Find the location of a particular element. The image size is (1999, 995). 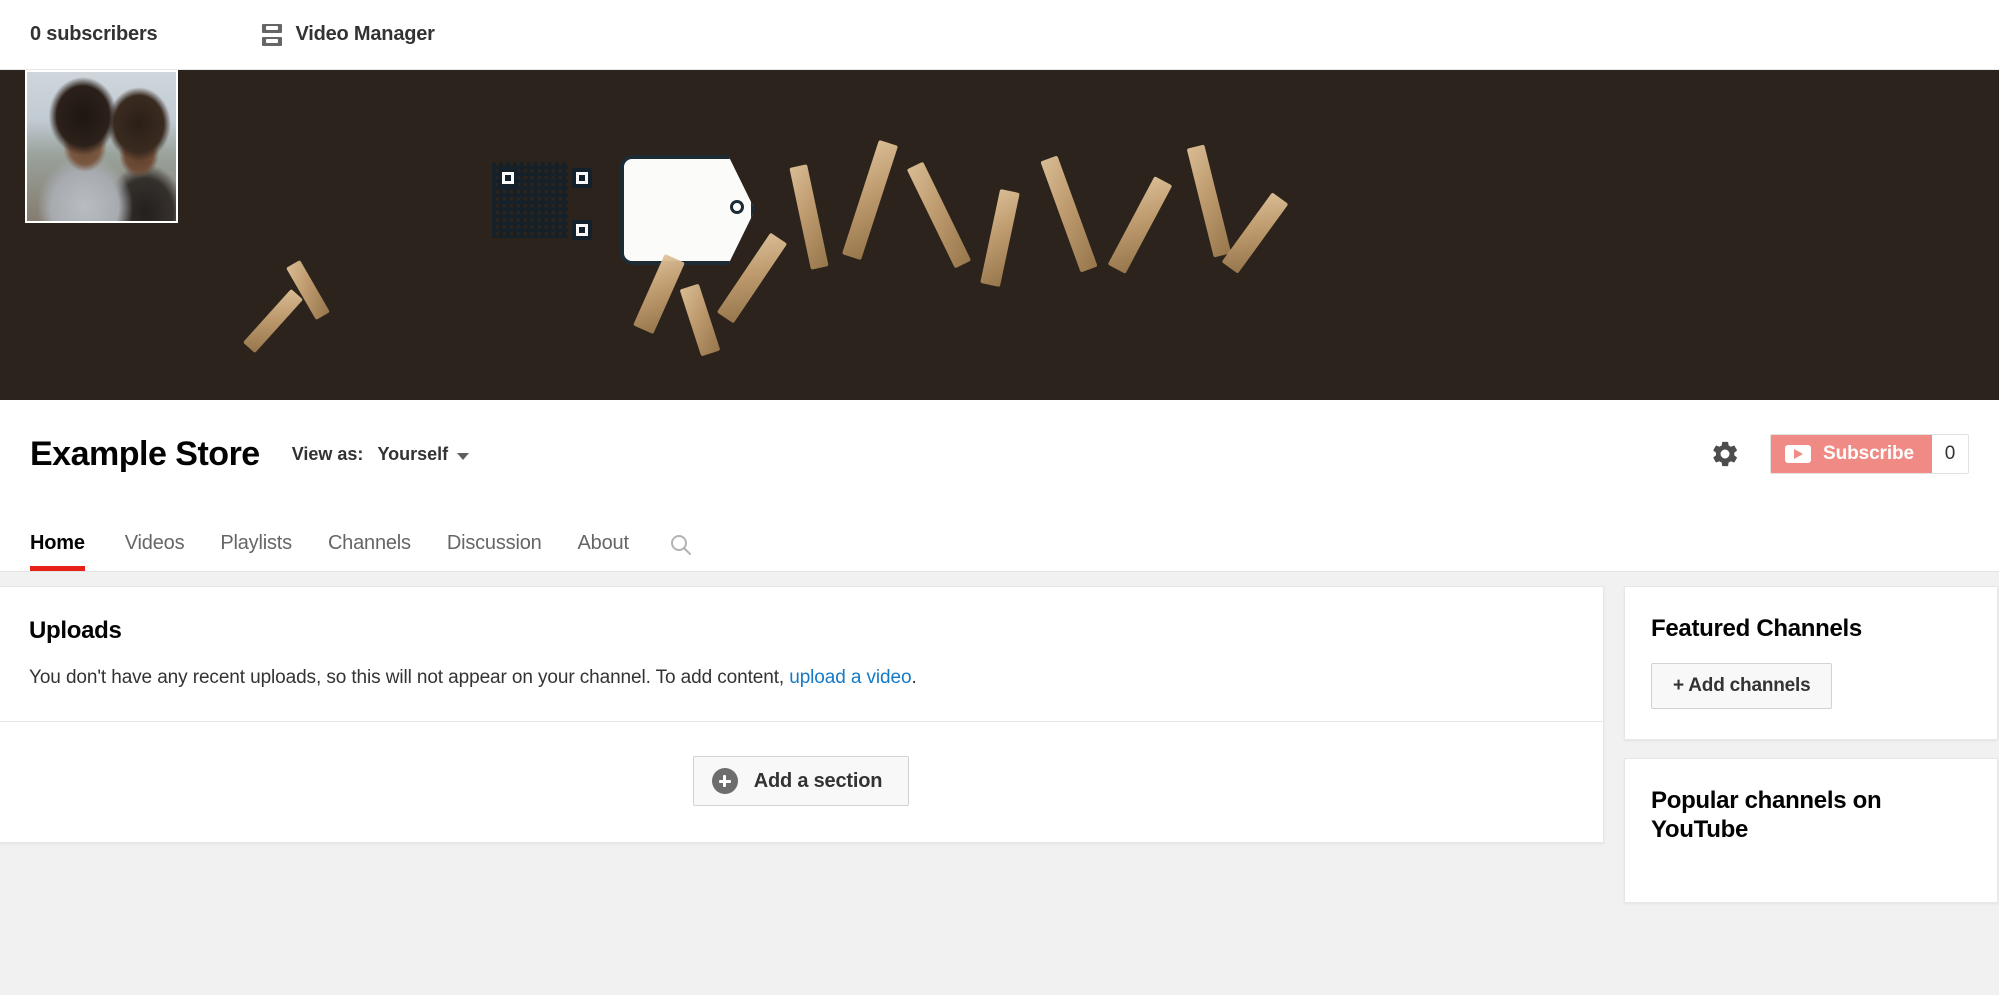

popular-channels-heading: Popular channels on YouTube is located at coordinates (1766, 815).